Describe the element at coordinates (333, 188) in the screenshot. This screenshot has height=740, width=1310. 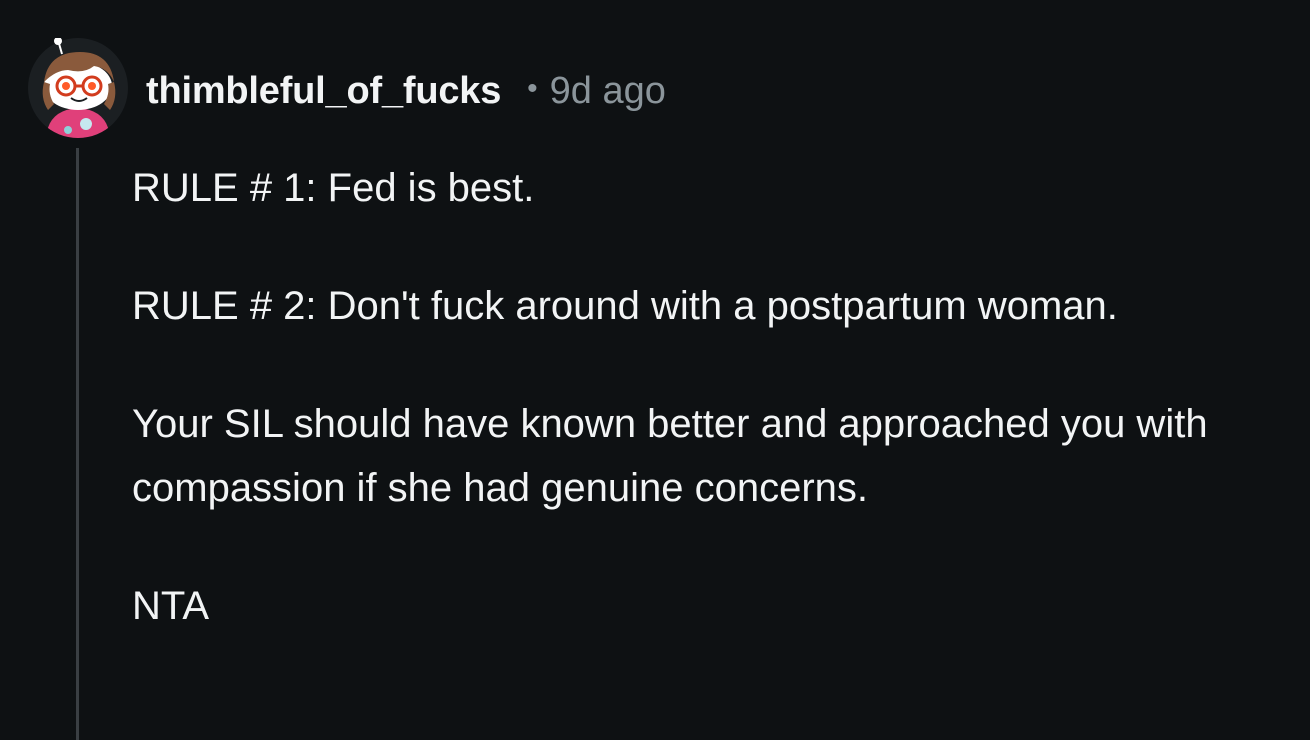
I see `comment-paragraph: RULE # 1: Fed is best.` at that location.